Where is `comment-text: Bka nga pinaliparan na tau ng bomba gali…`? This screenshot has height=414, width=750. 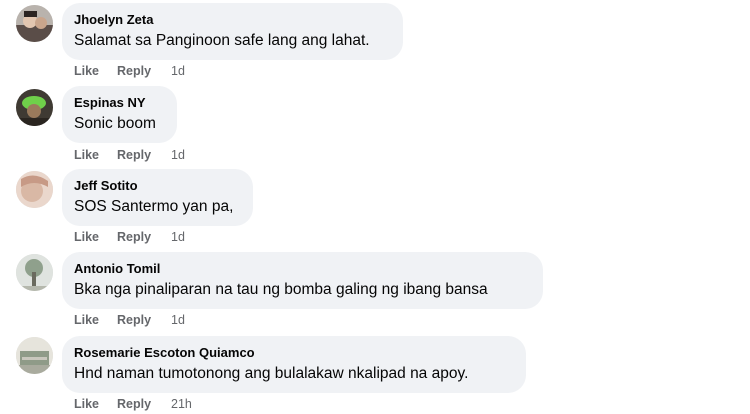
comment-text: Bka nga pinaliparan na tau ng bomba gali… is located at coordinates (281, 289).